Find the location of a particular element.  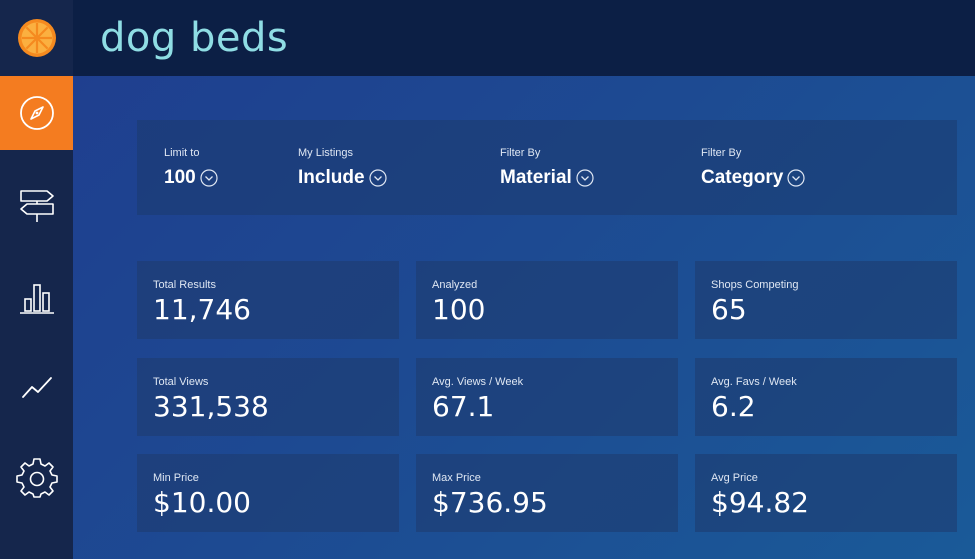

orange-slice-icon is located at coordinates (36, 38).